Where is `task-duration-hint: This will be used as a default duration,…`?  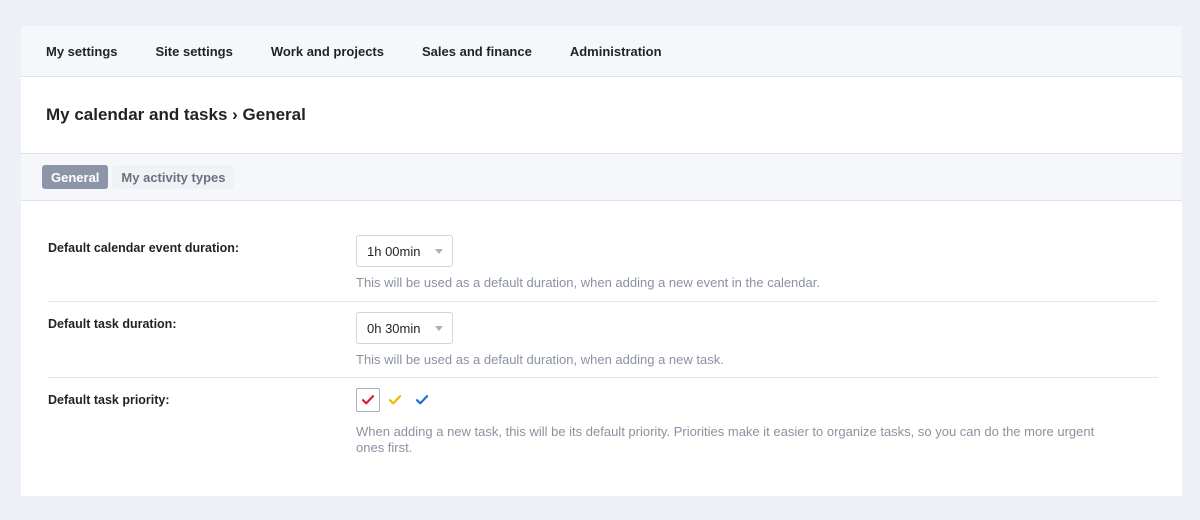 task-duration-hint: This will be used as a default duration,… is located at coordinates (540, 359).